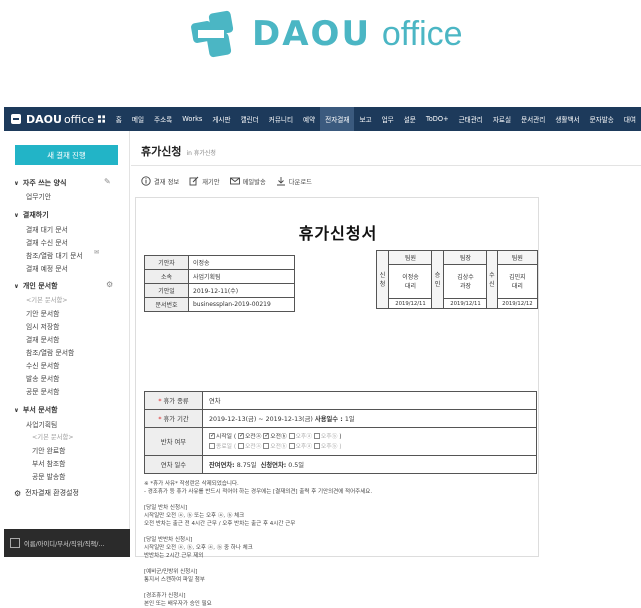 This screenshot has height=608, width=641. What do you see at coordinates (300, 182) in the screenshot?
I see `download-label: 다운로드` at bounding box center [300, 182].